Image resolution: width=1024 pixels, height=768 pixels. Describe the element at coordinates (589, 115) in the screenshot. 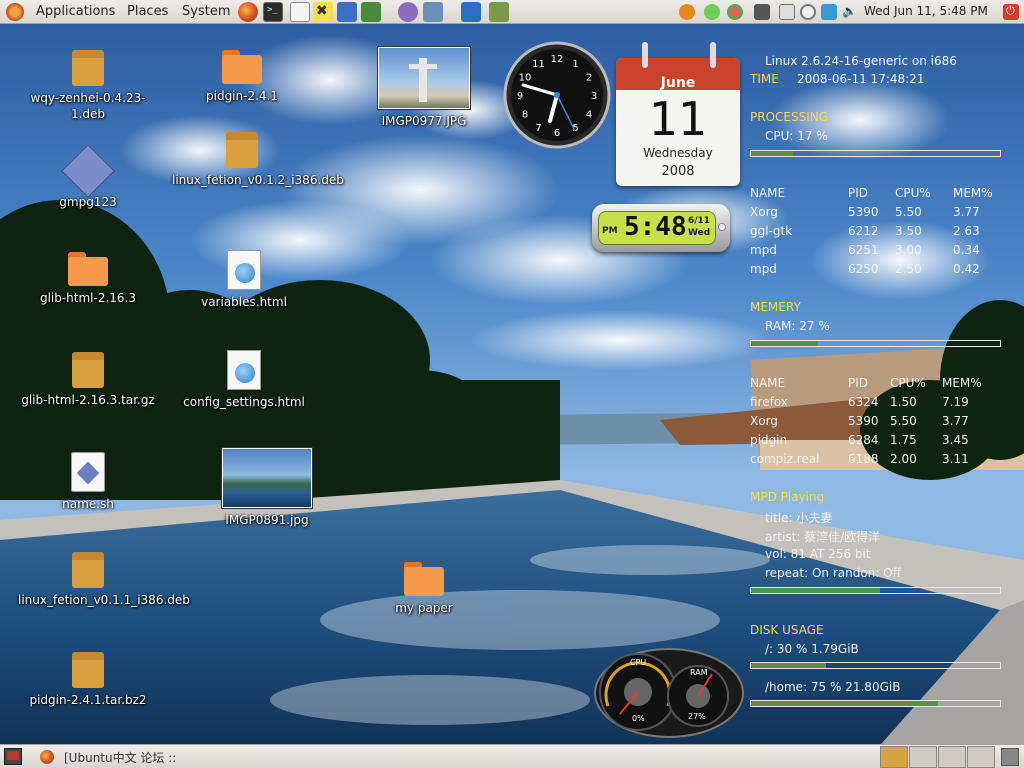

I see `clock-number: 4` at that location.